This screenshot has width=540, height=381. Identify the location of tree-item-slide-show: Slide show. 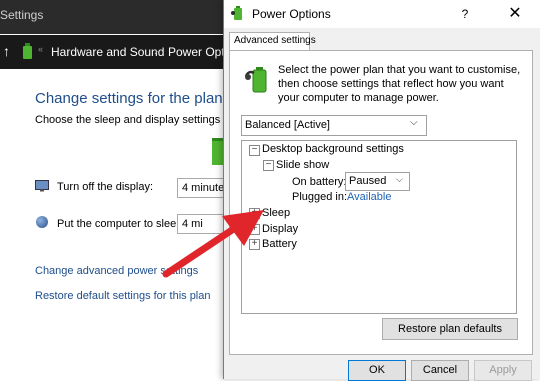
(302, 165).